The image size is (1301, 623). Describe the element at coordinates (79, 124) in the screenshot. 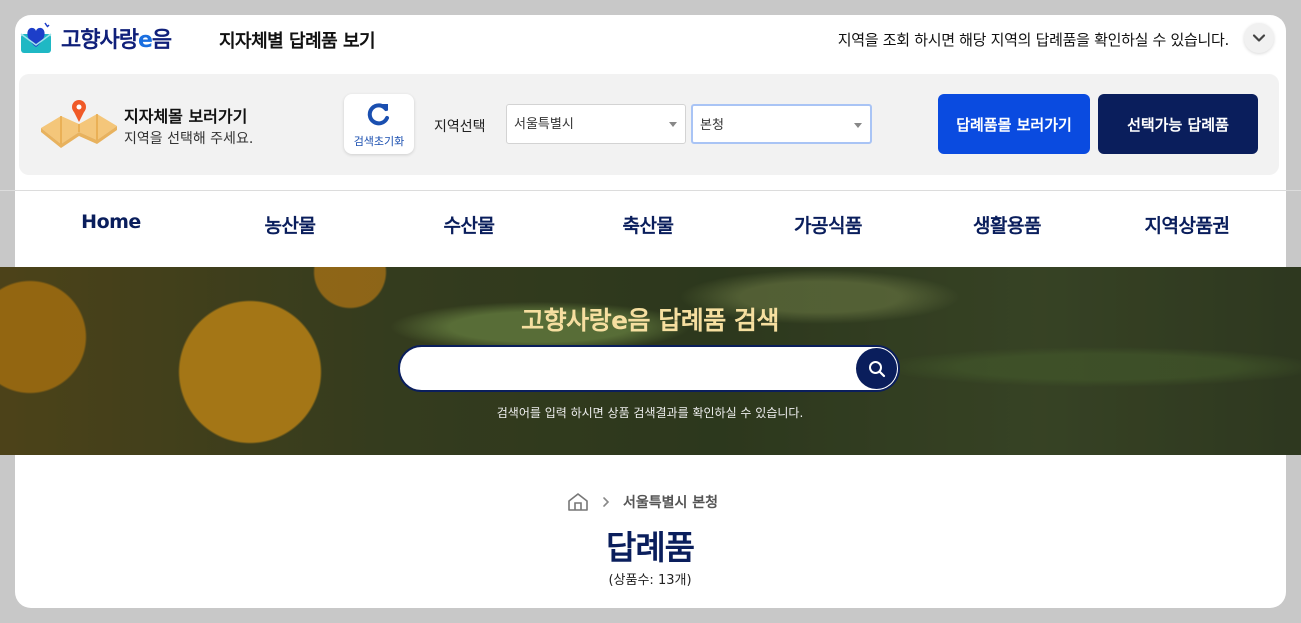

I see `map-pin-icon` at that location.